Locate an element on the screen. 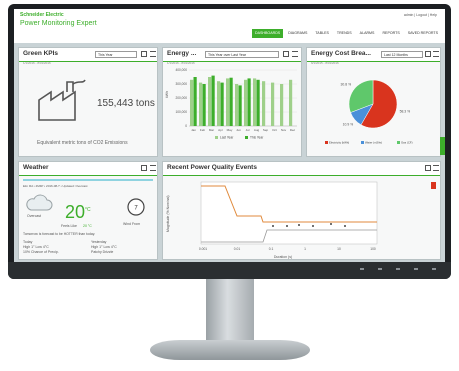 The width and height of the screenshot is (459, 371). y-tick-label: 200,000 is located at coordinates (181, 98).